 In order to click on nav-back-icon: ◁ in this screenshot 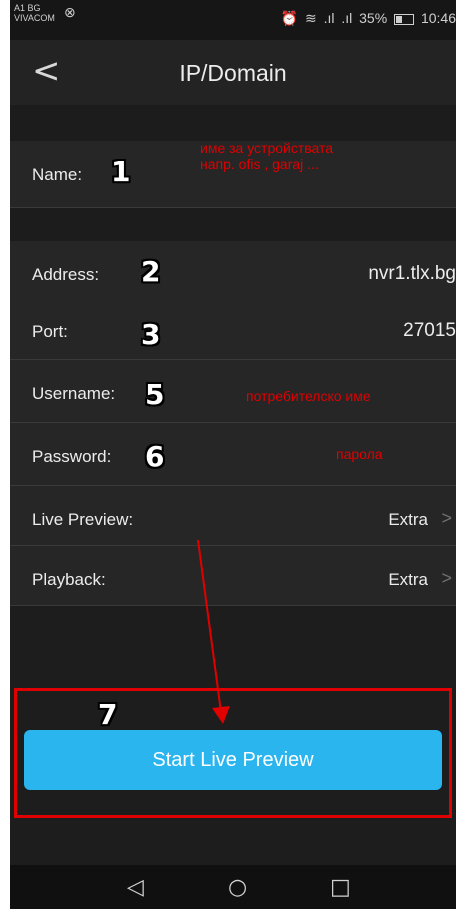, I will do `click(135, 887)`.